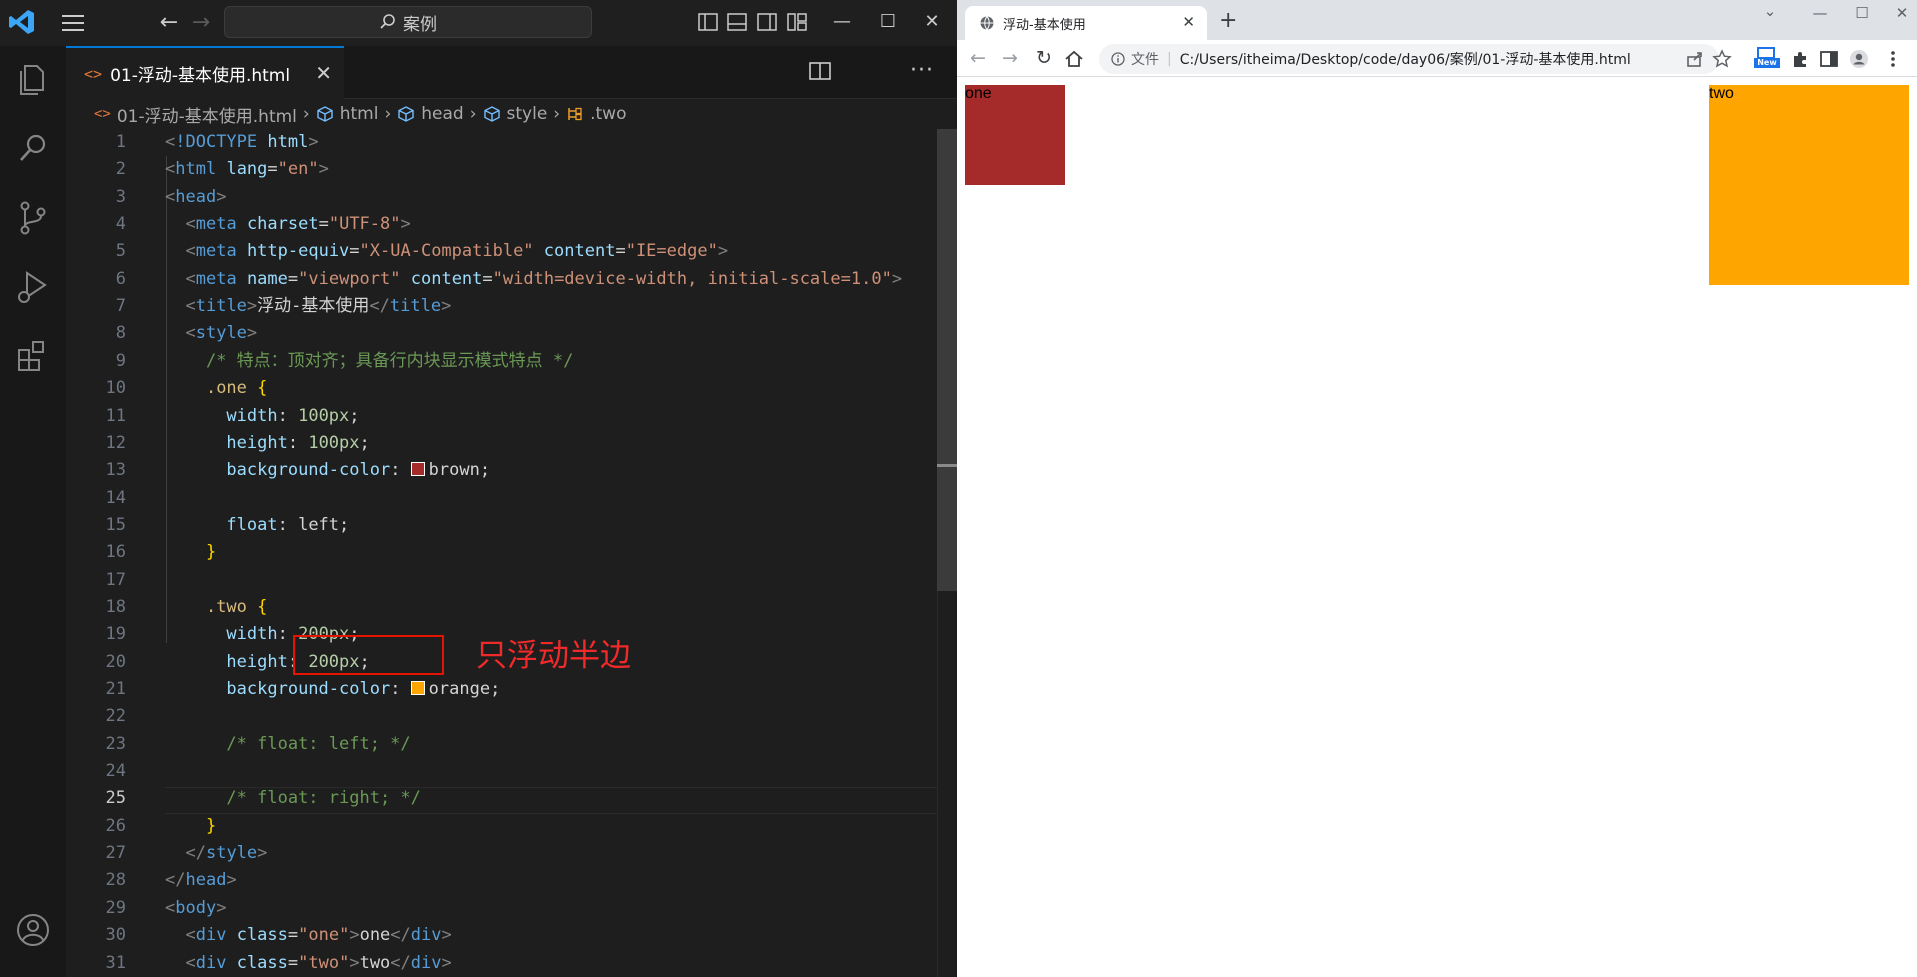 Image resolution: width=1917 pixels, height=977 pixels. Describe the element at coordinates (501, 771) in the screenshot. I see `code-line: 24` at that location.